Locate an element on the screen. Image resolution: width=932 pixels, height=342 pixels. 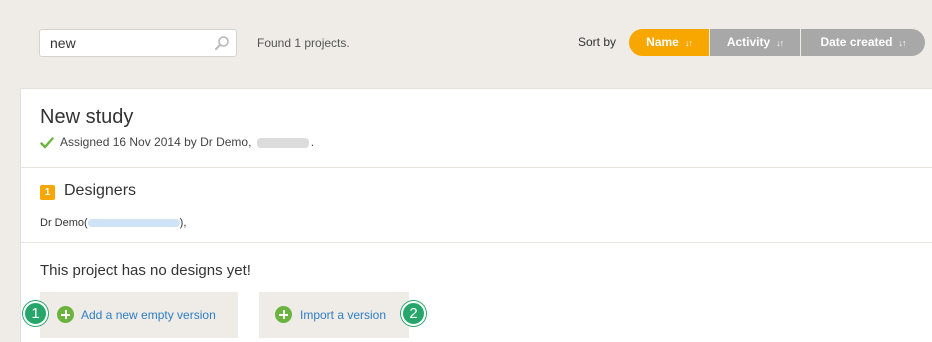
redacted-email is located at coordinates (133, 223).